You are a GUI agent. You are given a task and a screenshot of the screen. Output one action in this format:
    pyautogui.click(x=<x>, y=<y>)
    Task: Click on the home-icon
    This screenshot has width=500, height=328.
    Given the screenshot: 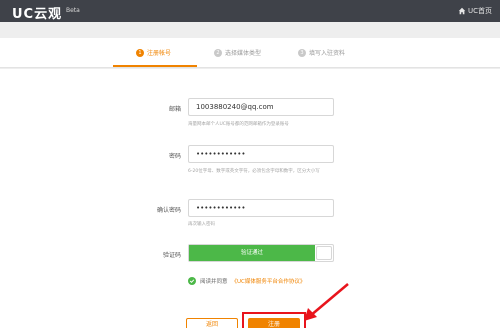 What is the action you would take?
    pyautogui.click(x=462, y=11)
    